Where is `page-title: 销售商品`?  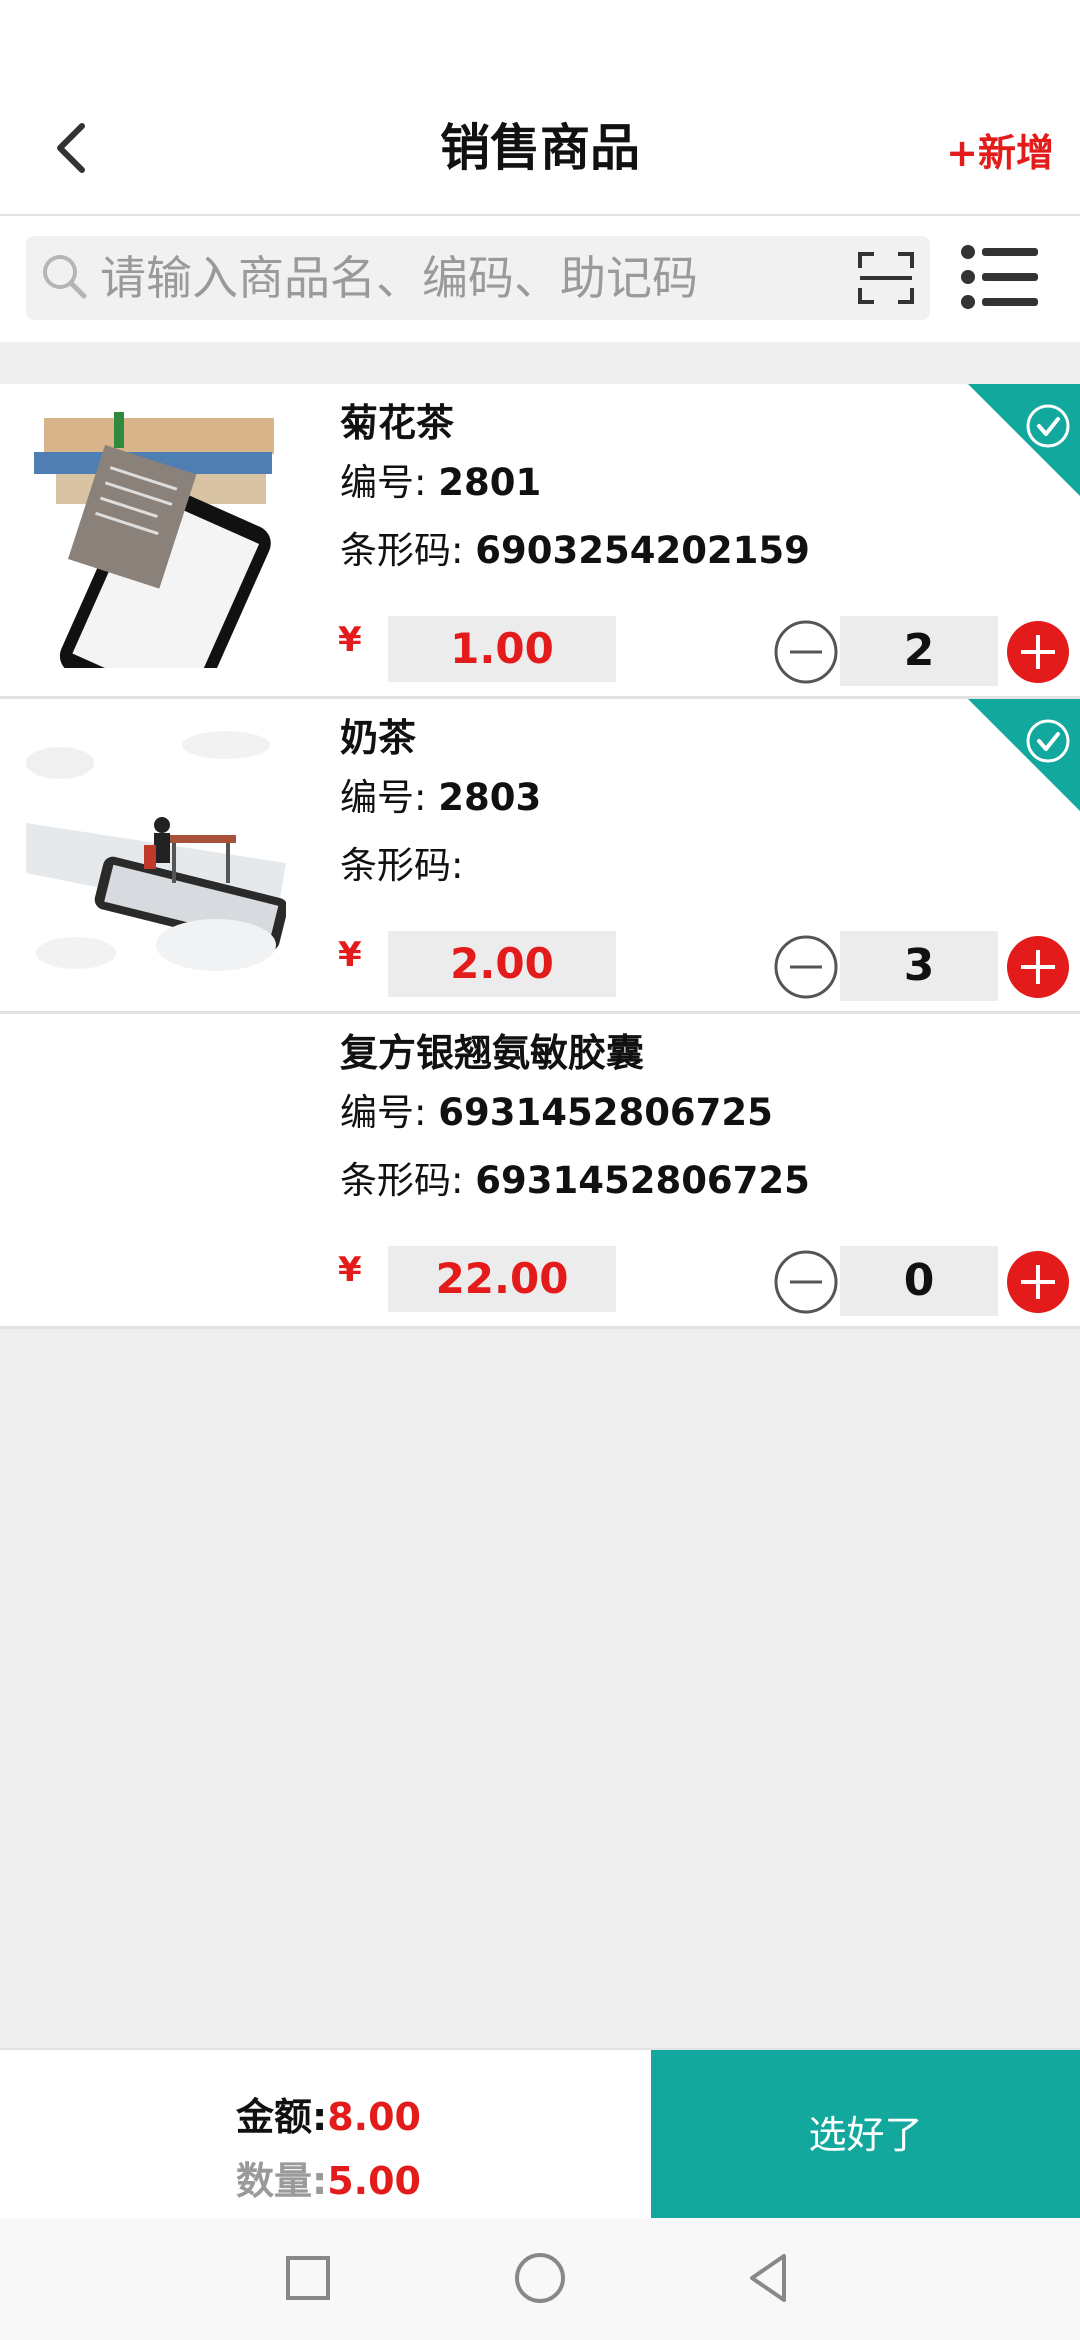 page-title: 销售商品 is located at coordinates (540, 148).